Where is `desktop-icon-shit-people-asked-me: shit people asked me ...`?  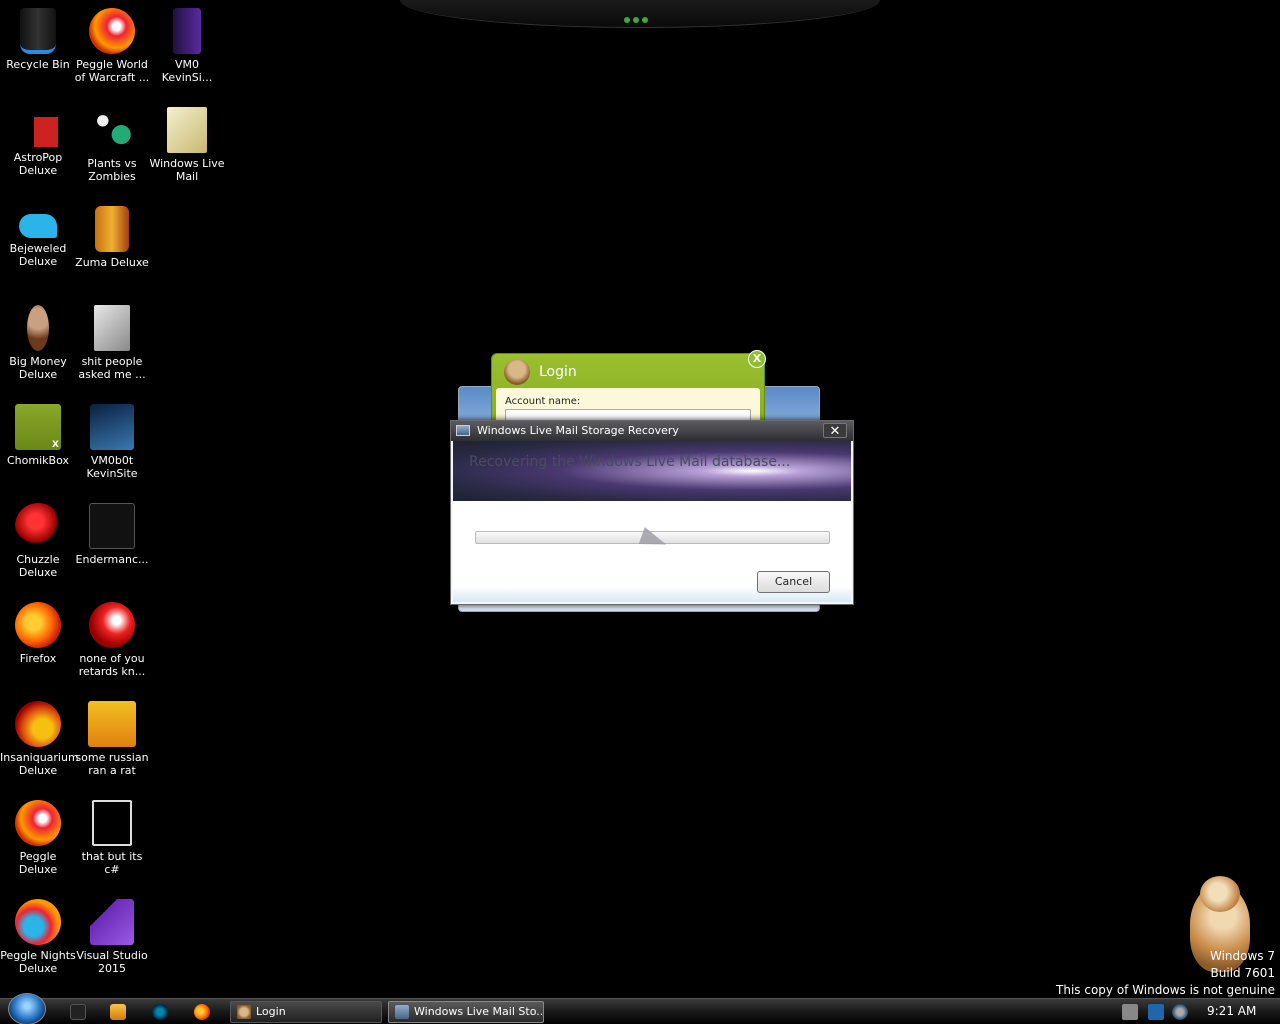 desktop-icon-shit-people-asked-me: shit people asked me ... is located at coordinates (112, 343).